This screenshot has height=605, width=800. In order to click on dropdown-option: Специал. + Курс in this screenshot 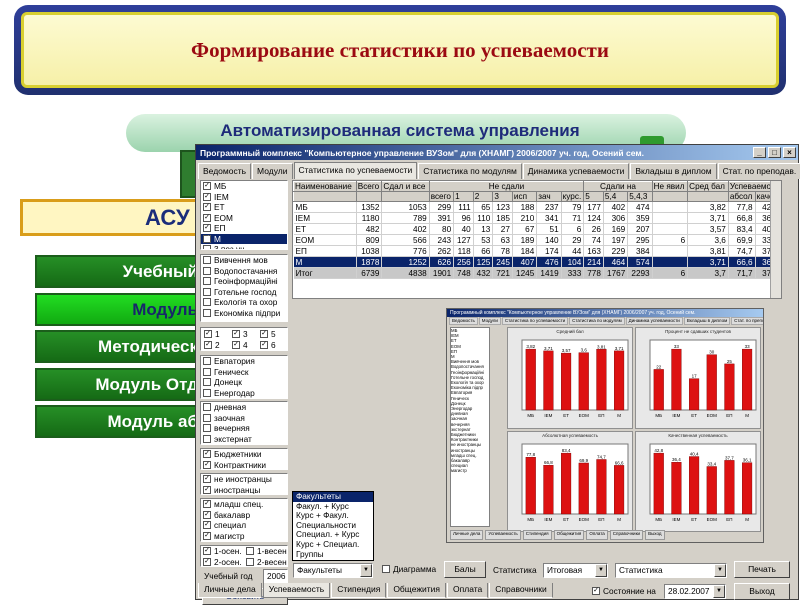, I will do `click(333, 535)`.